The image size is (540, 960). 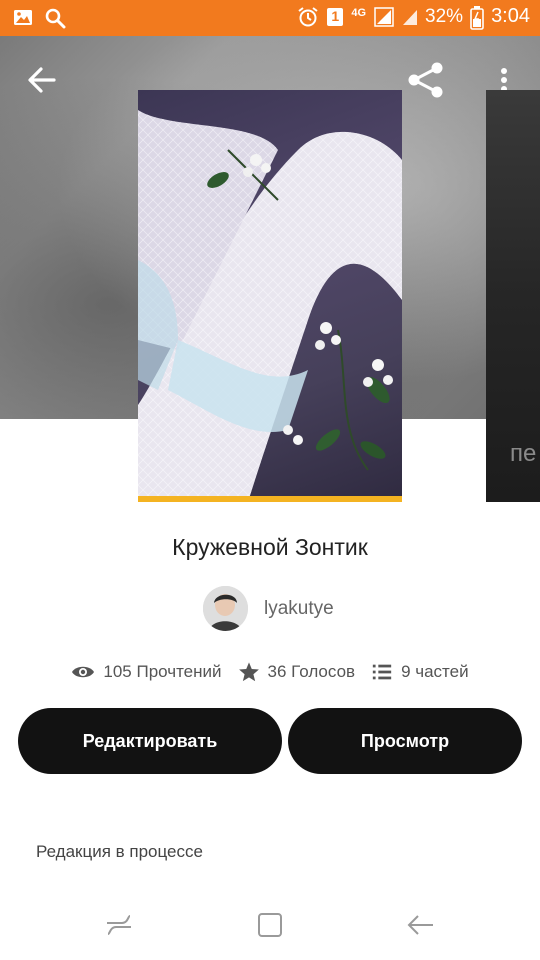 I want to click on list-icon, so click(x=382, y=672).